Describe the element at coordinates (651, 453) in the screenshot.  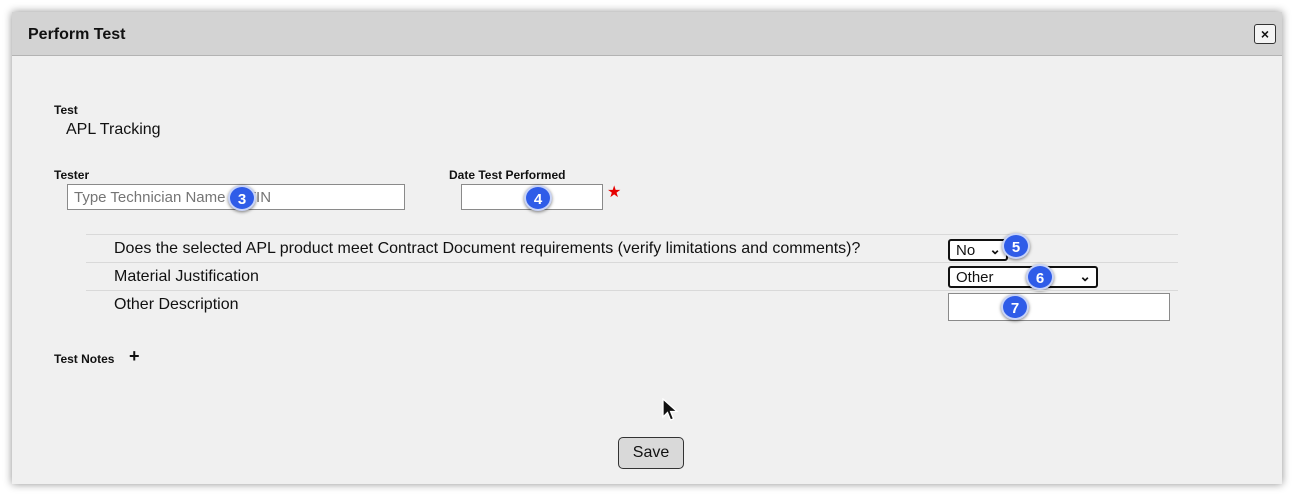
I see `save-button: Save` at that location.